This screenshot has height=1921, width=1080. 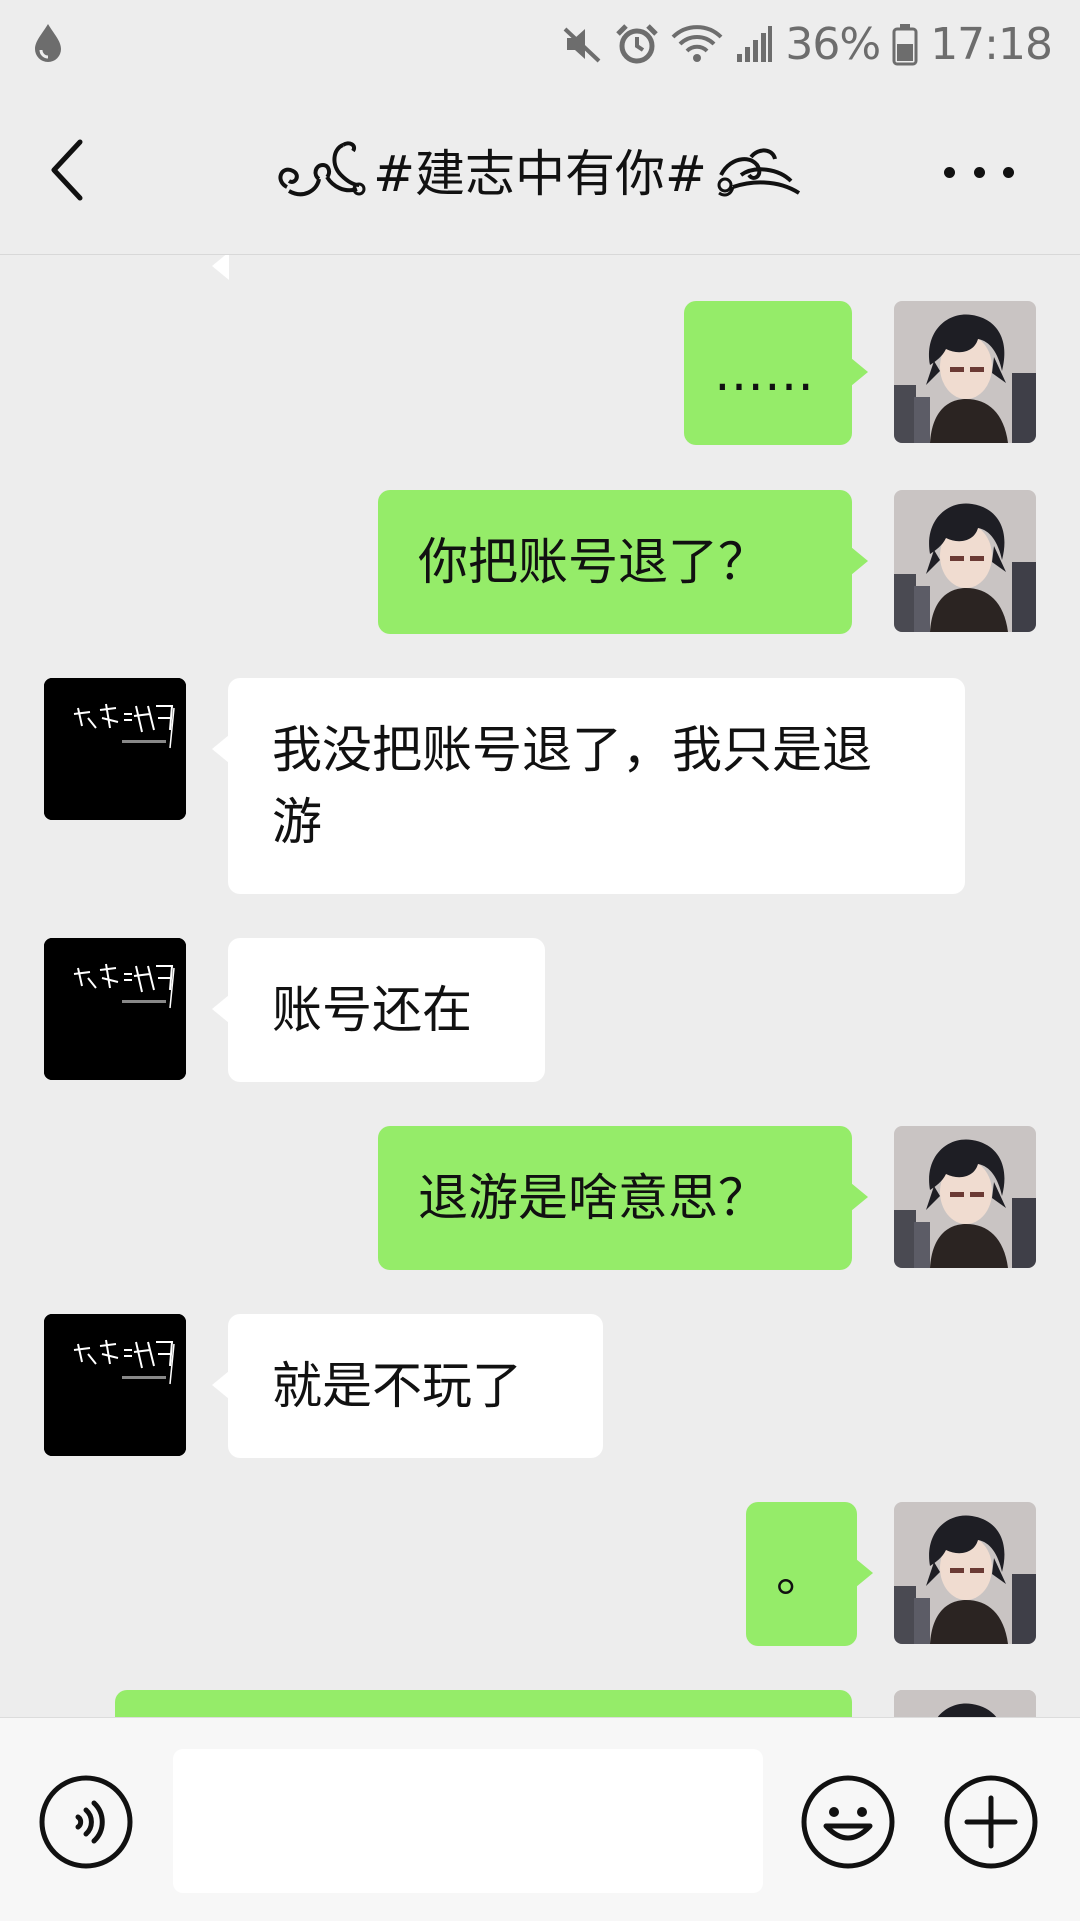 What do you see at coordinates (483, 1703) in the screenshot?
I see `message-bubble-partial` at bounding box center [483, 1703].